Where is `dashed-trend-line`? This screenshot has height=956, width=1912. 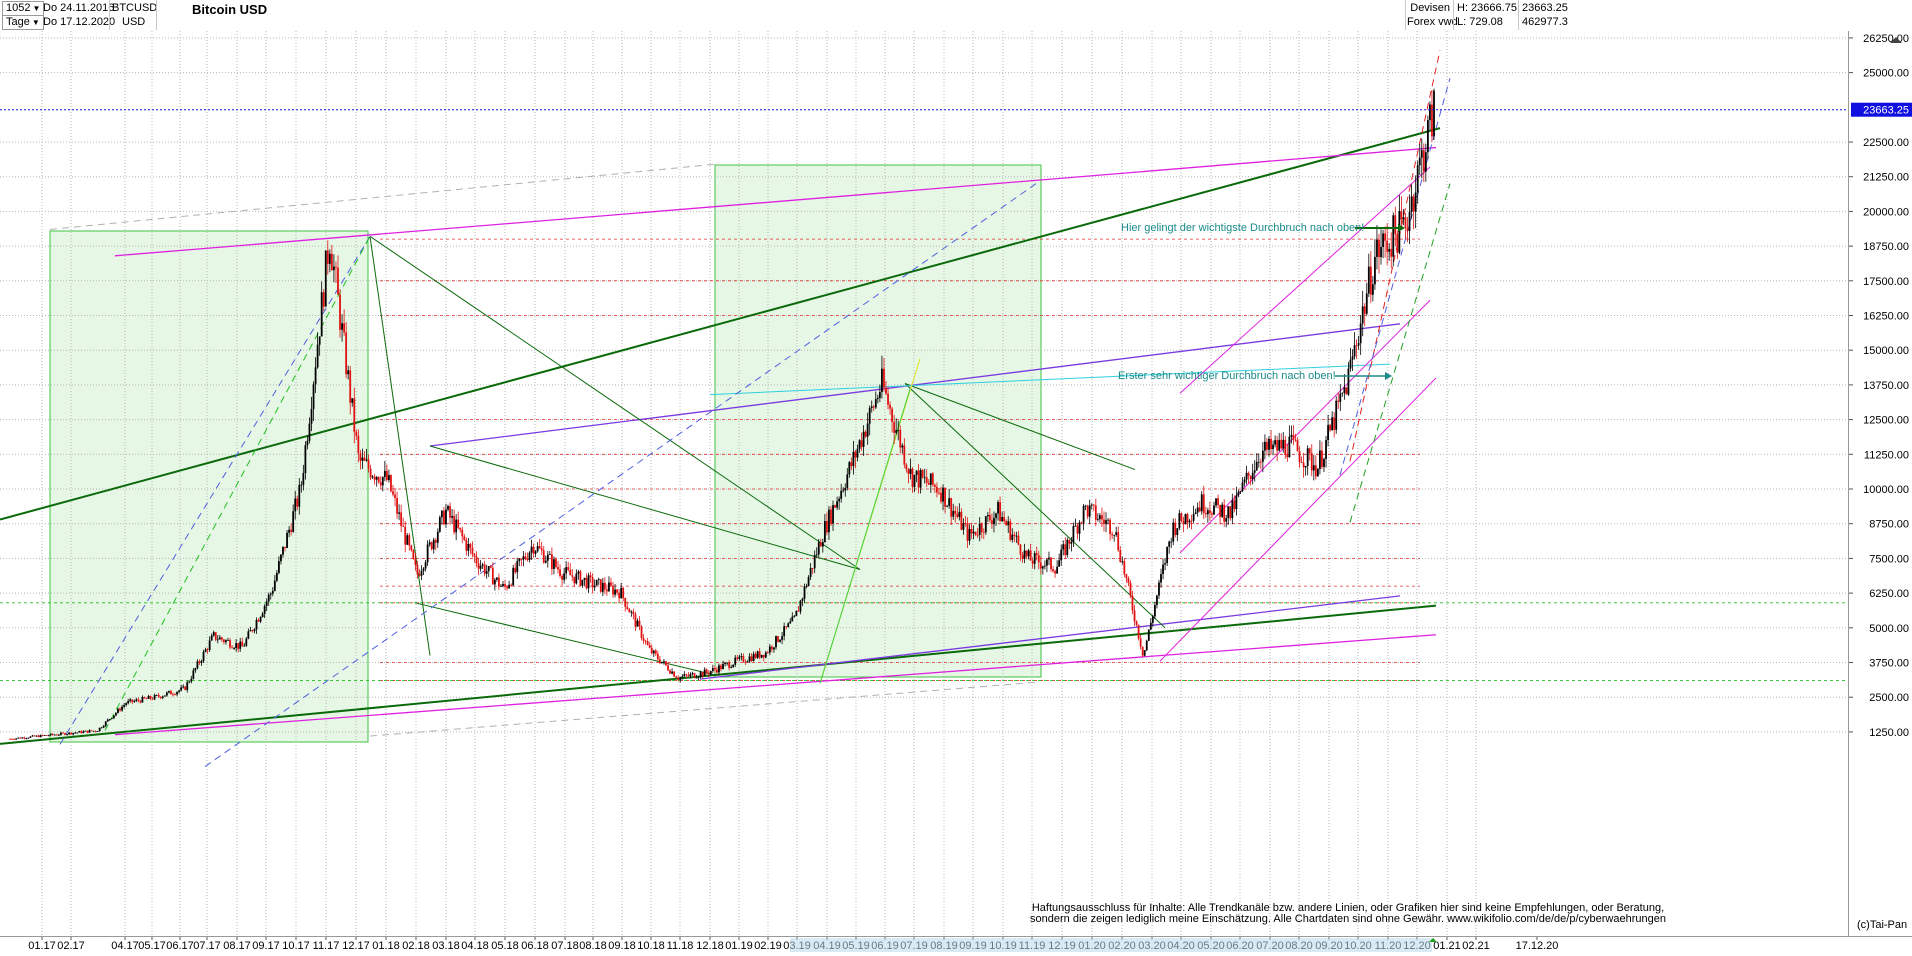 dashed-trend-line is located at coordinates (382, 196).